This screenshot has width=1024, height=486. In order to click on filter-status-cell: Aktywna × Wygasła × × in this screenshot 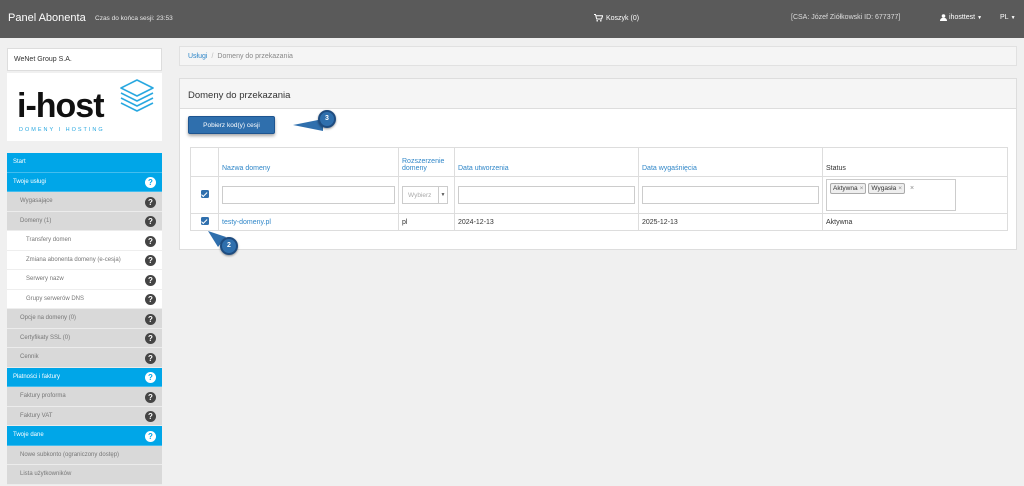, I will do `click(915, 195)`.